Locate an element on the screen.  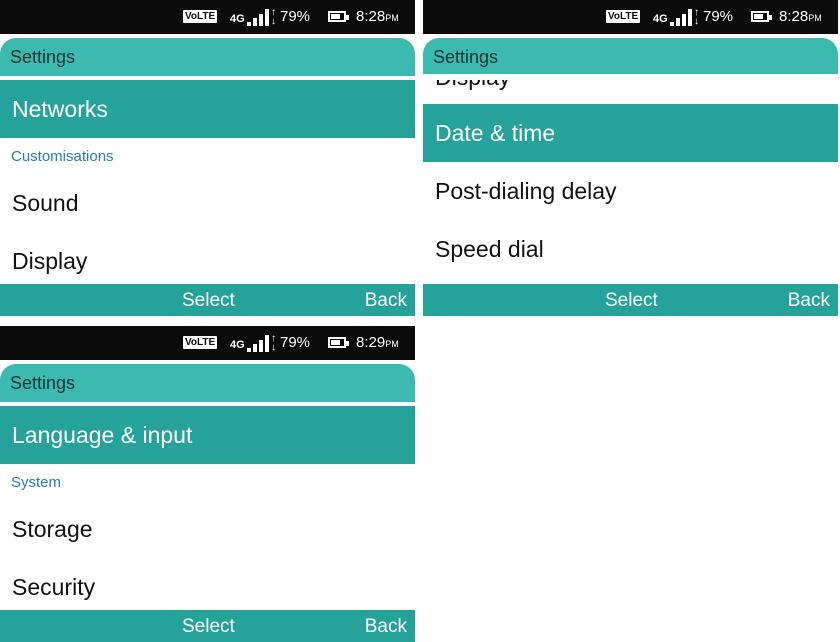
menu-item-sound: Sound is located at coordinates (207, 203).